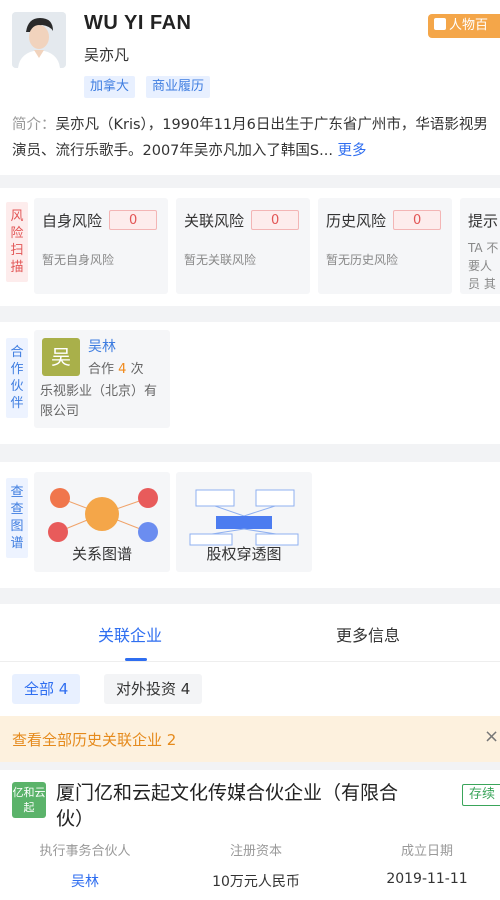 The height and width of the screenshot is (900, 500). Describe the element at coordinates (137, 369) in the screenshot. I see `partner-count-suffix: 次` at that location.